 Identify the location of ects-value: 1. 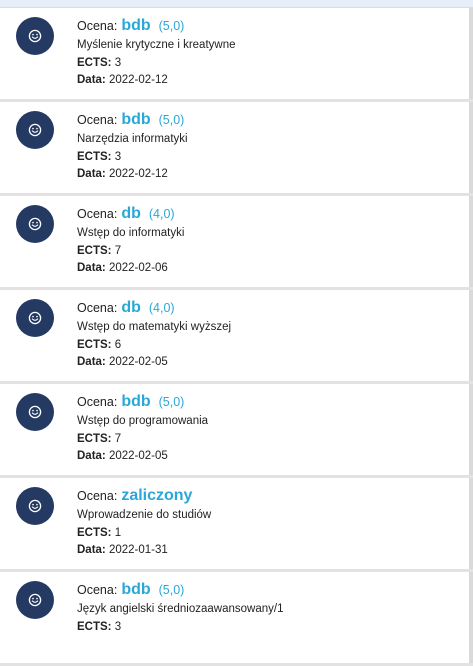
(118, 532).